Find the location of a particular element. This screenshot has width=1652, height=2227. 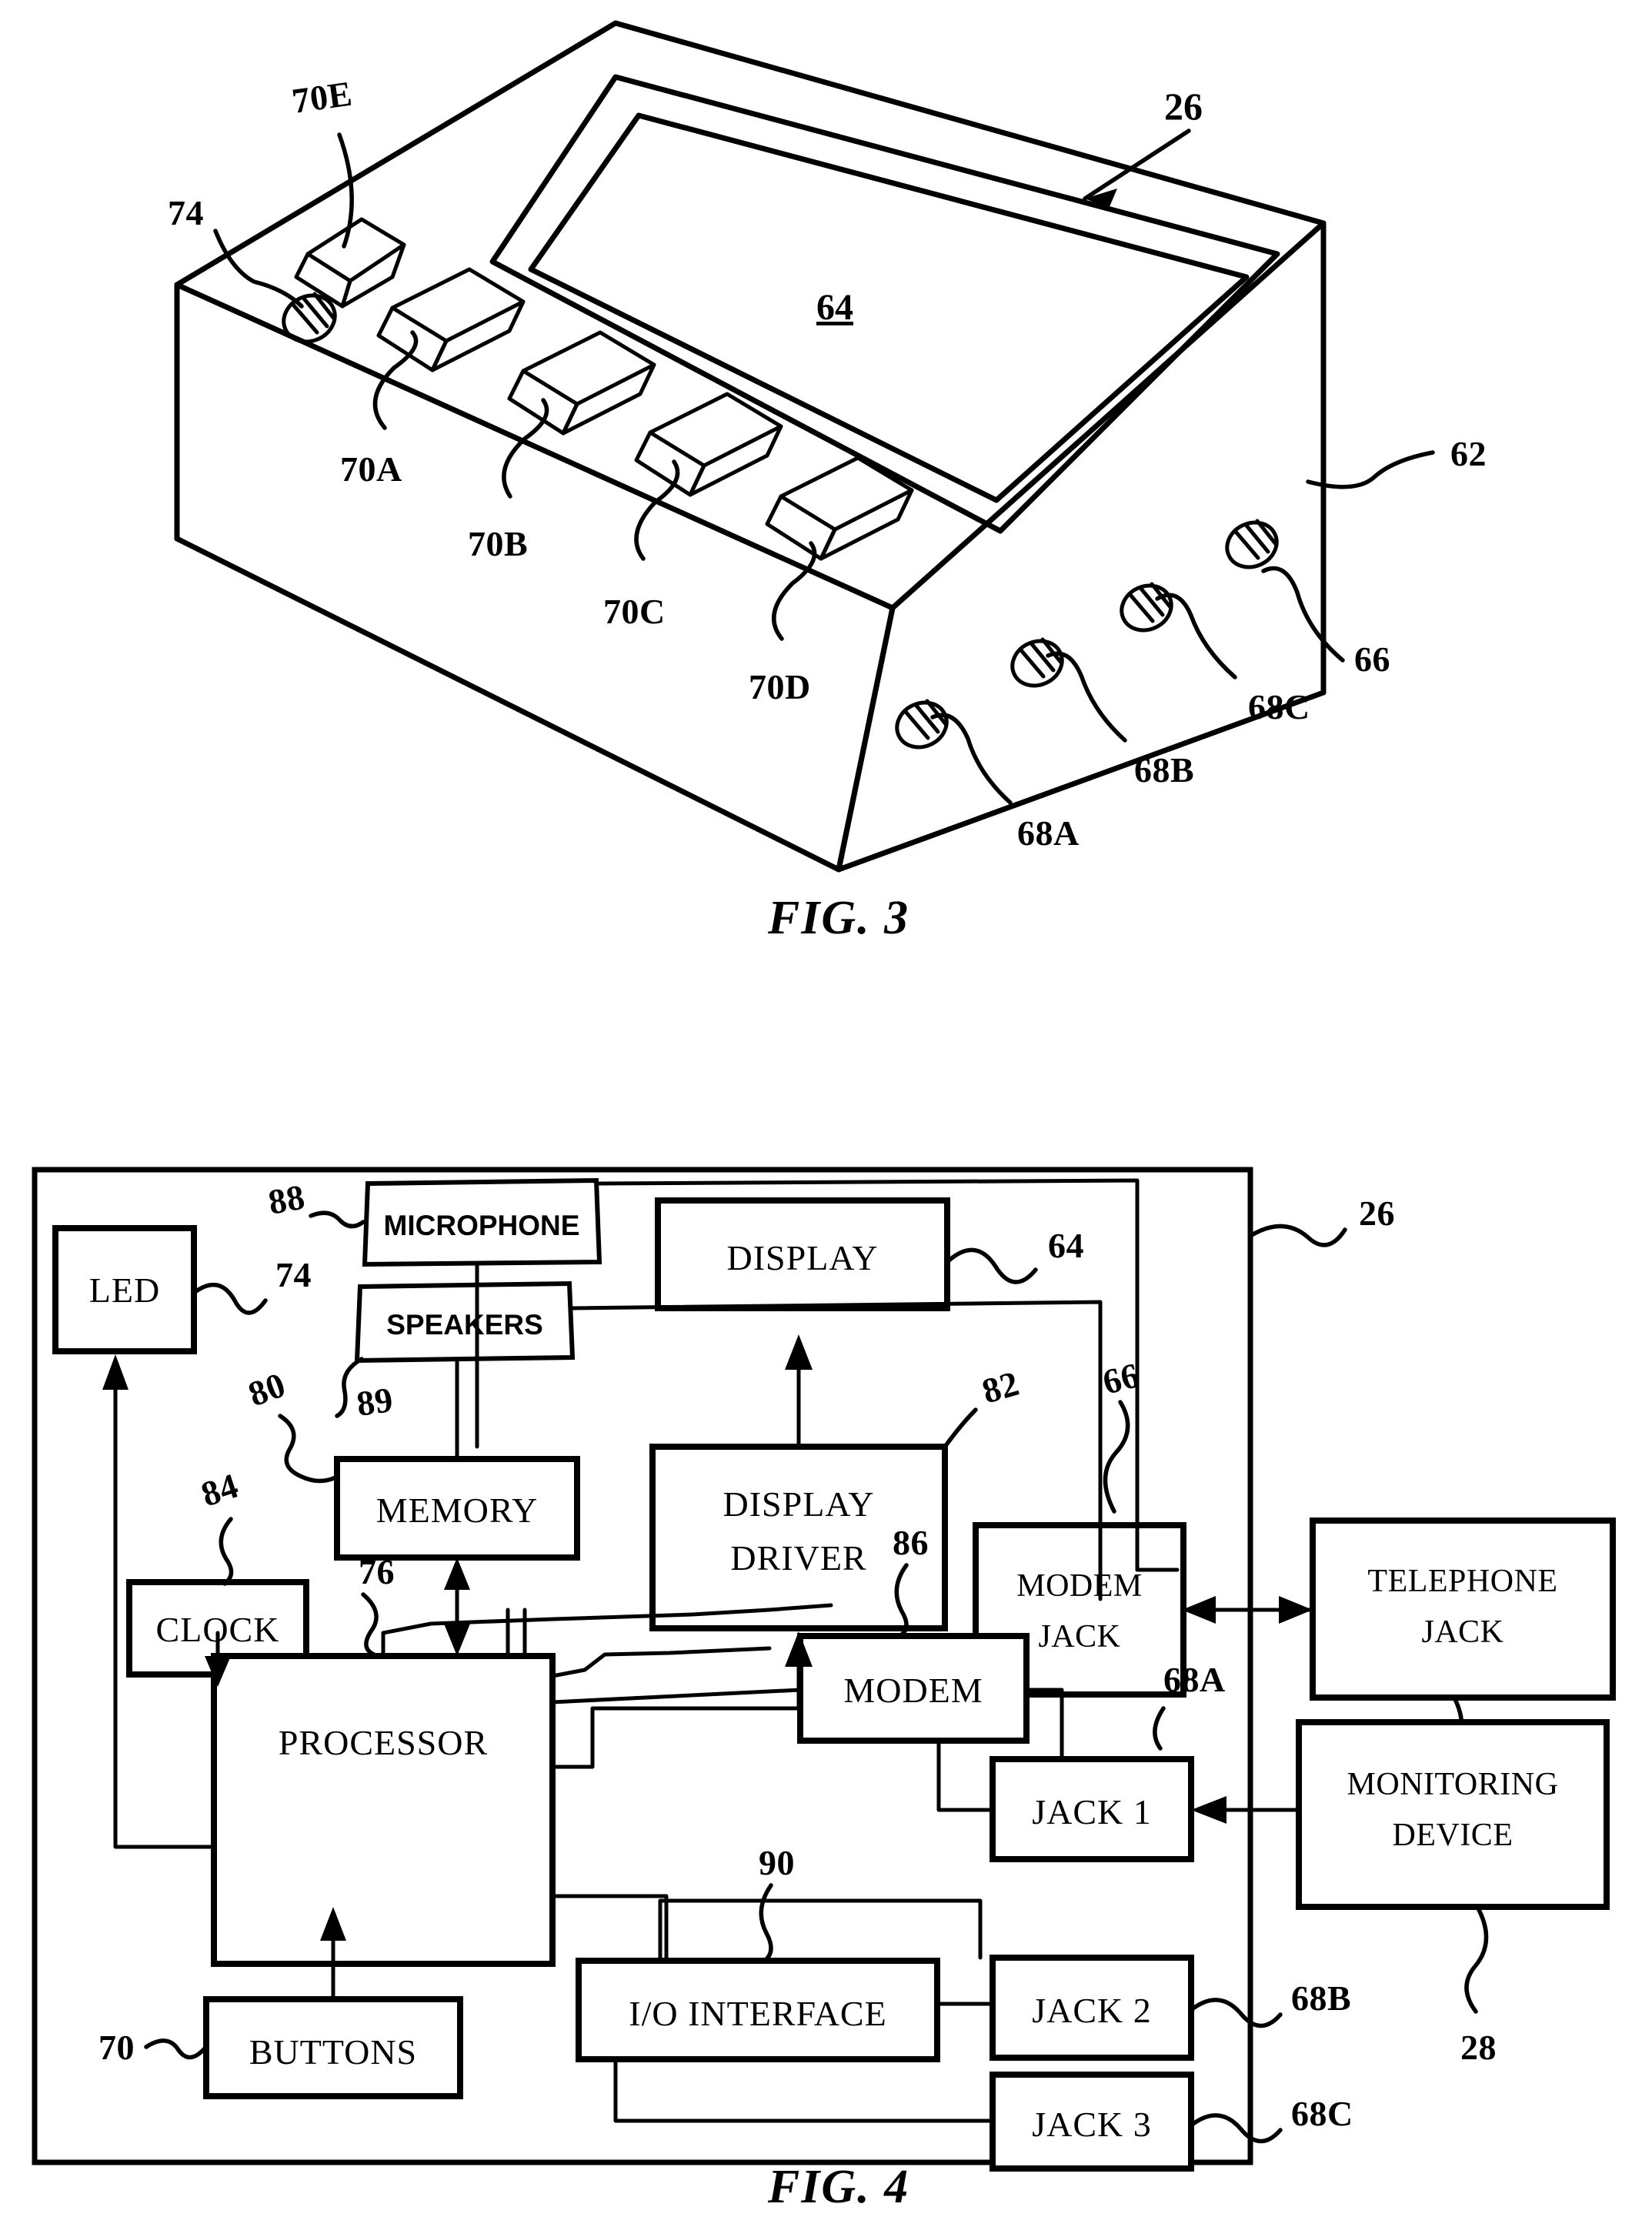

block-io-interface-label: I/O INTERFACE is located at coordinates (757, 2013).